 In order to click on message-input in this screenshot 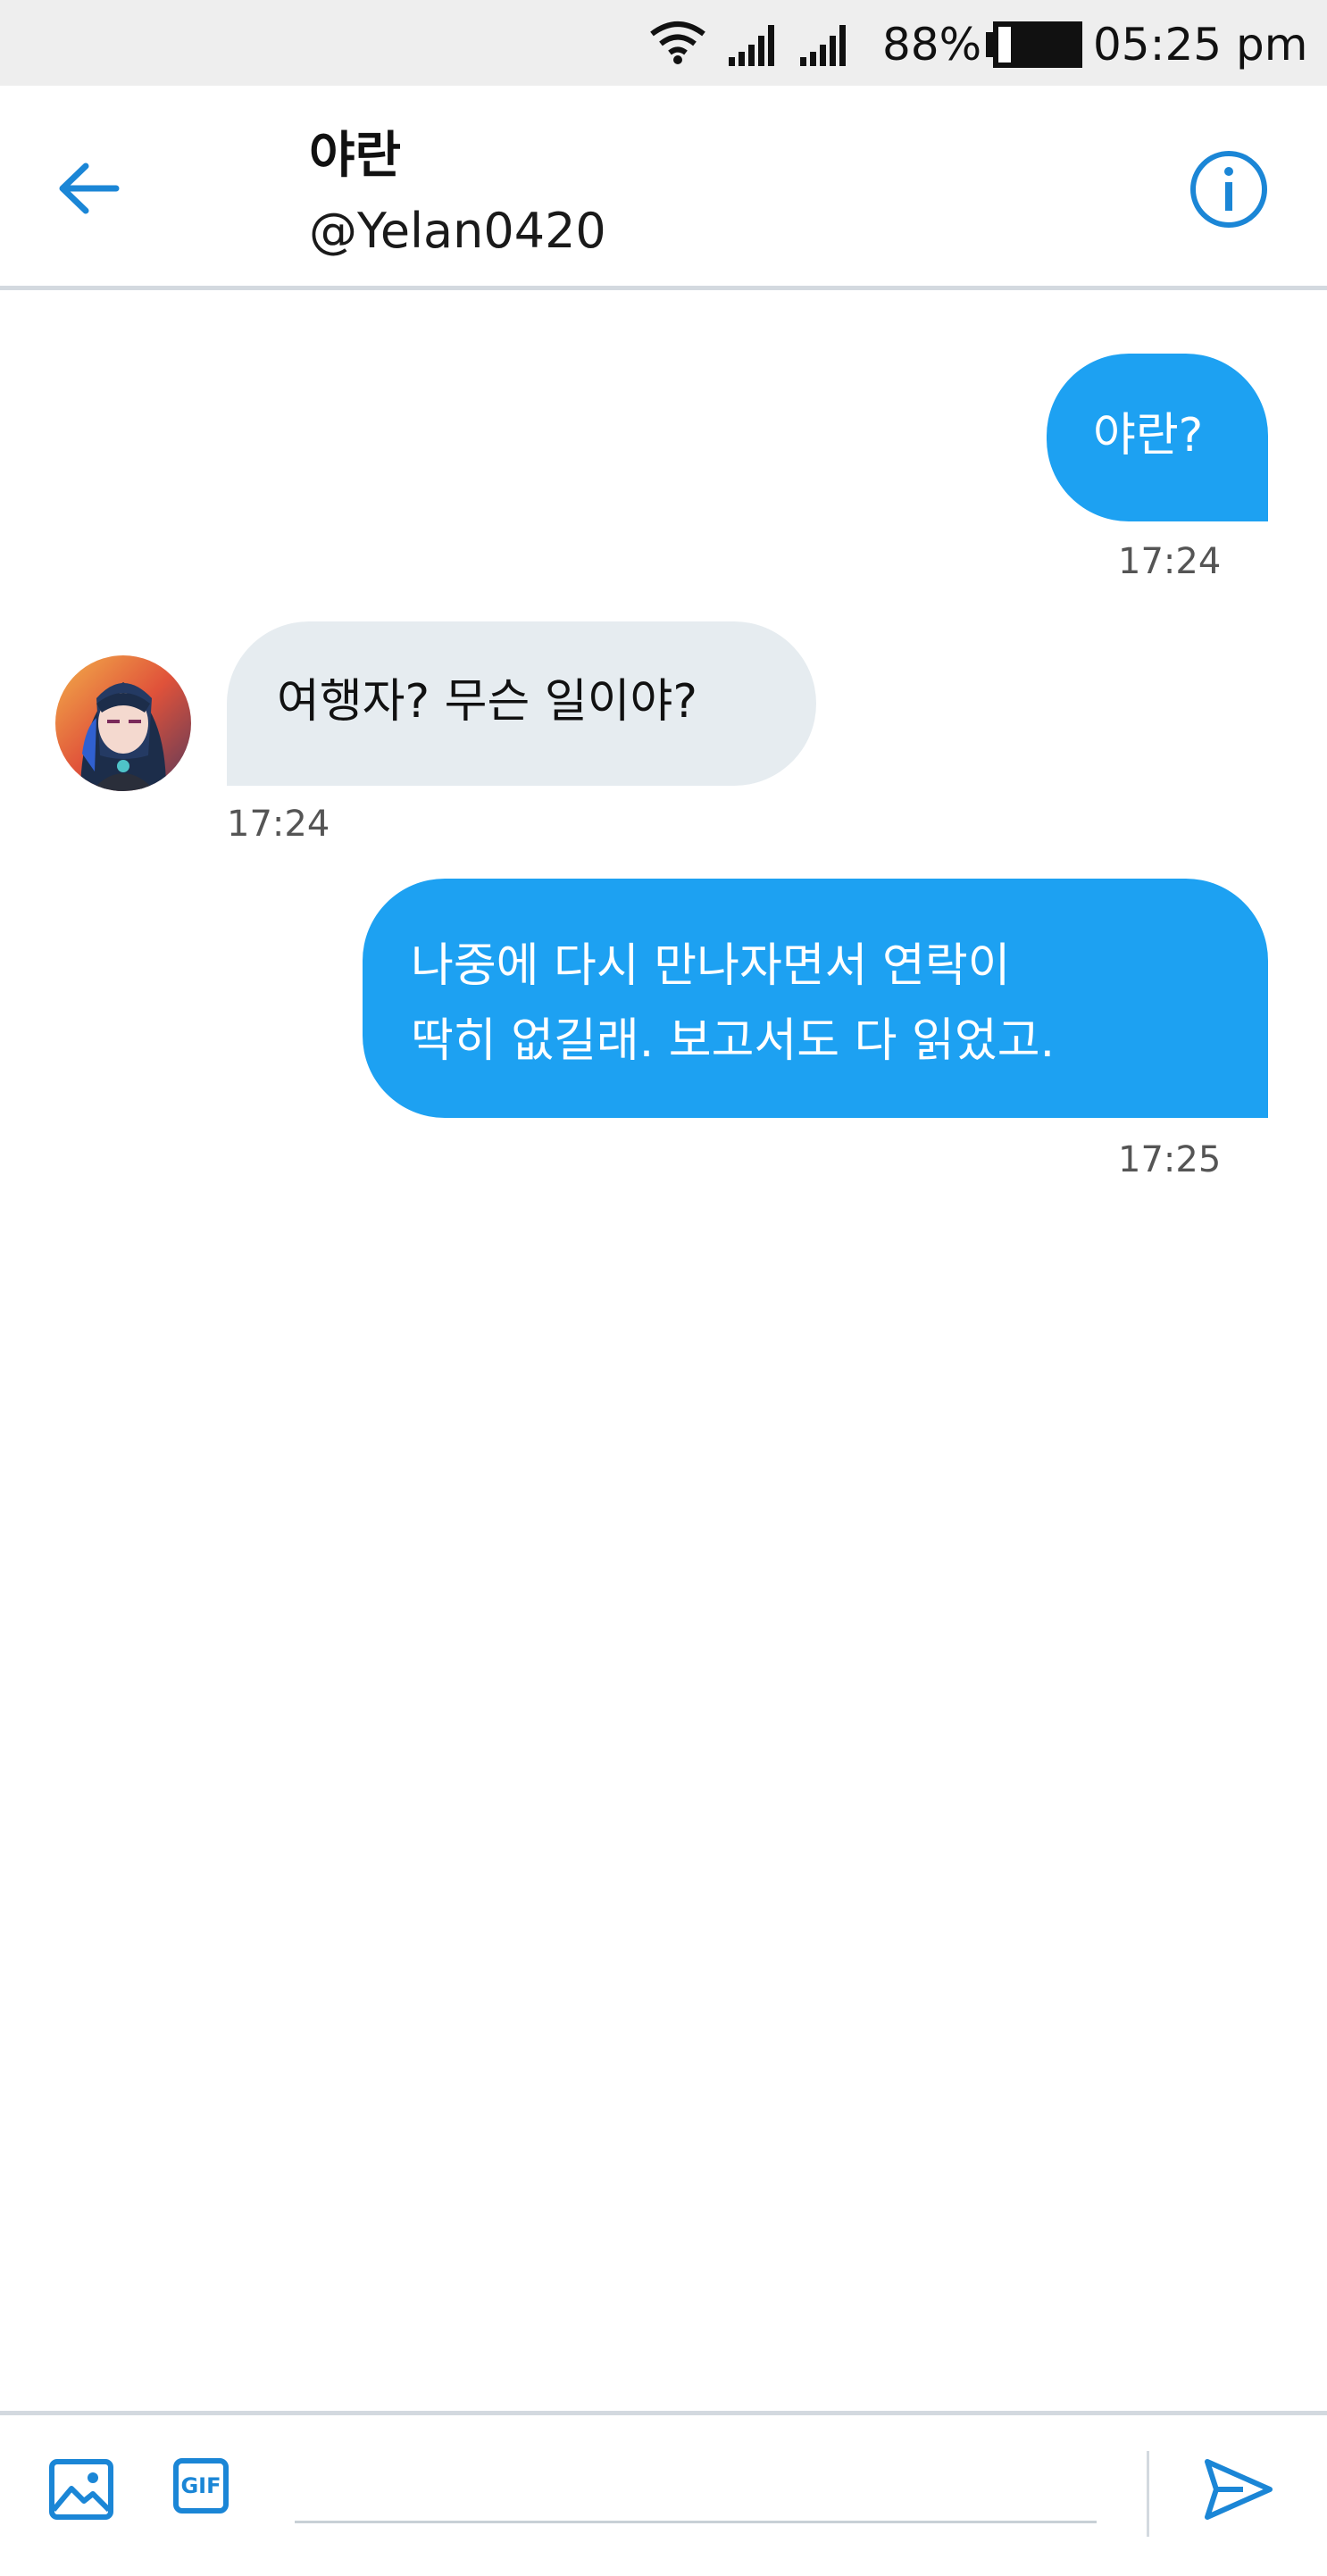, I will do `click(696, 2496)`.